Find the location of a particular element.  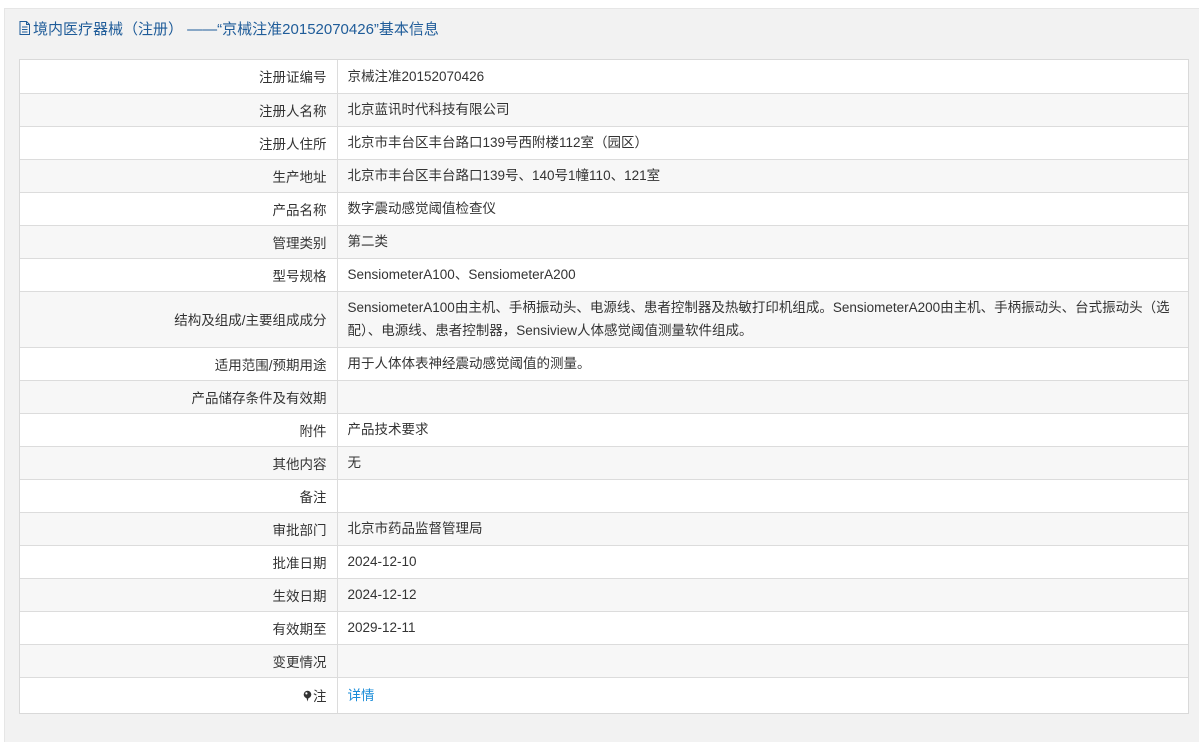

row-label: 结构及组成/主要组成成分 is located at coordinates (179, 319).